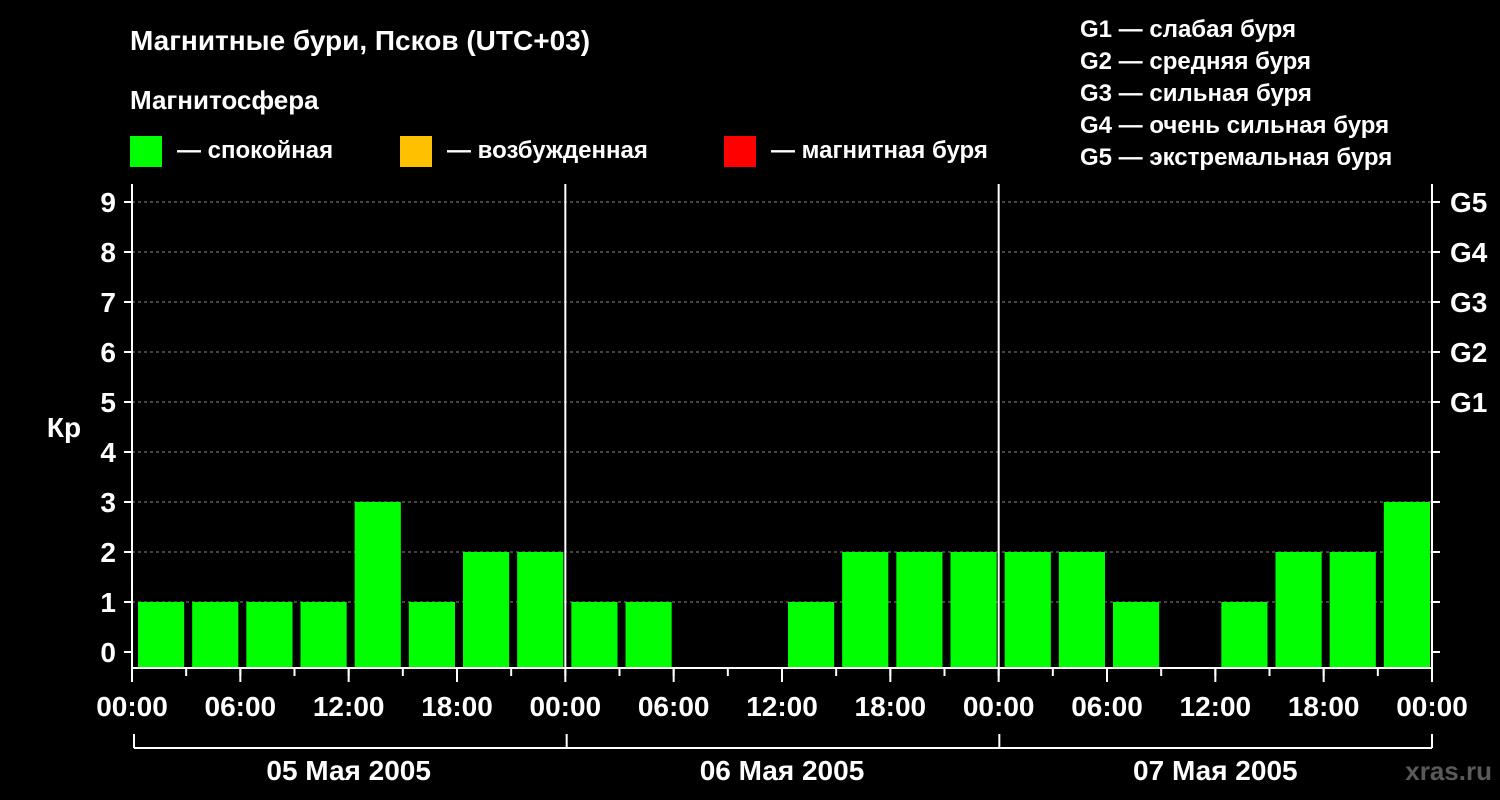 This screenshot has height=800, width=1500. Describe the element at coordinates (108, 402) in the screenshot. I see `y-tick-label: 5` at that location.